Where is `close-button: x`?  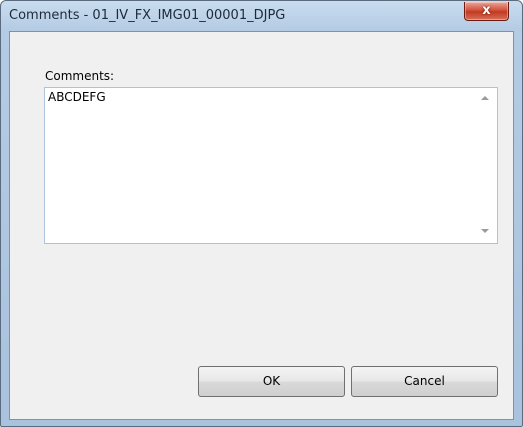
close-button: x is located at coordinates (486, 11).